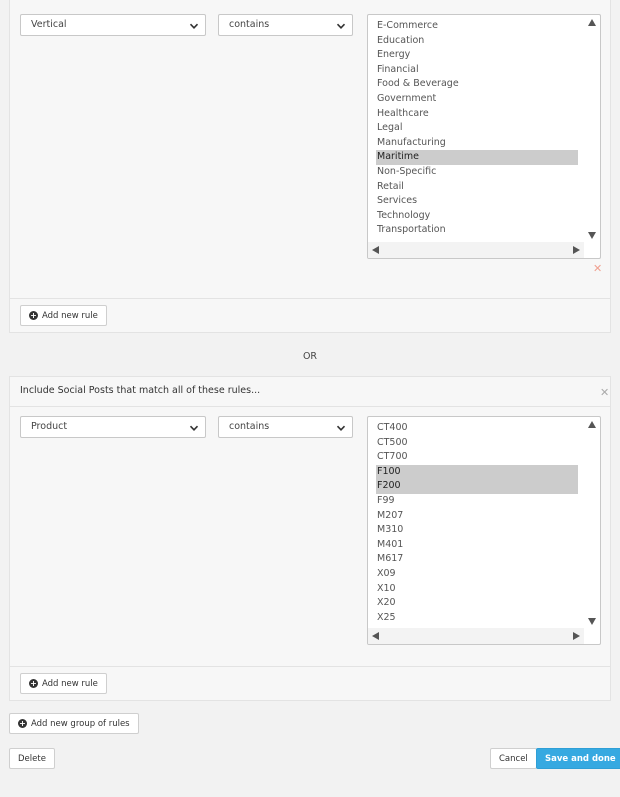  What do you see at coordinates (477, 516) in the screenshot?
I see `list-option: M207` at bounding box center [477, 516].